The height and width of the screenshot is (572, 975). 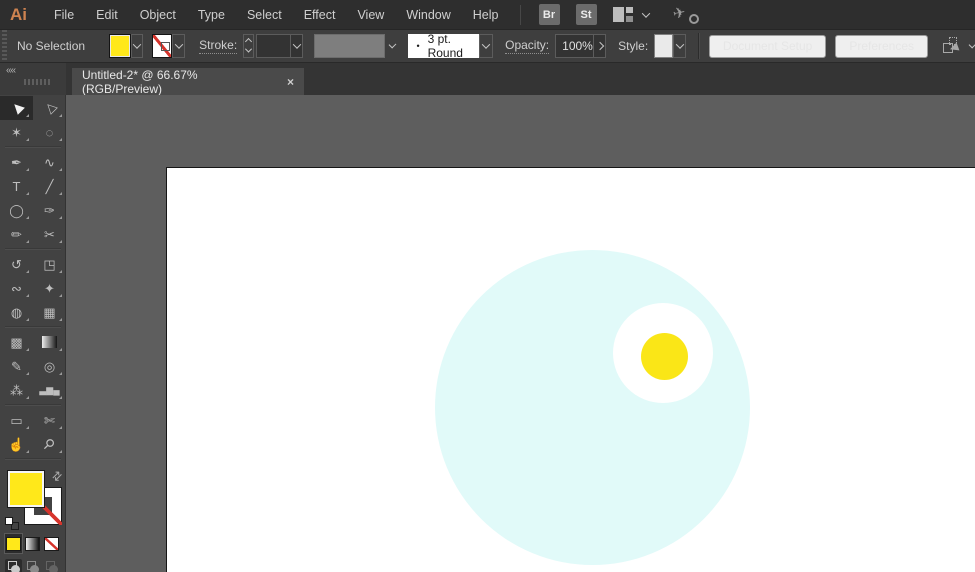 What do you see at coordinates (162, 46) in the screenshot?
I see `stroke-color-swatch` at bounding box center [162, 46].